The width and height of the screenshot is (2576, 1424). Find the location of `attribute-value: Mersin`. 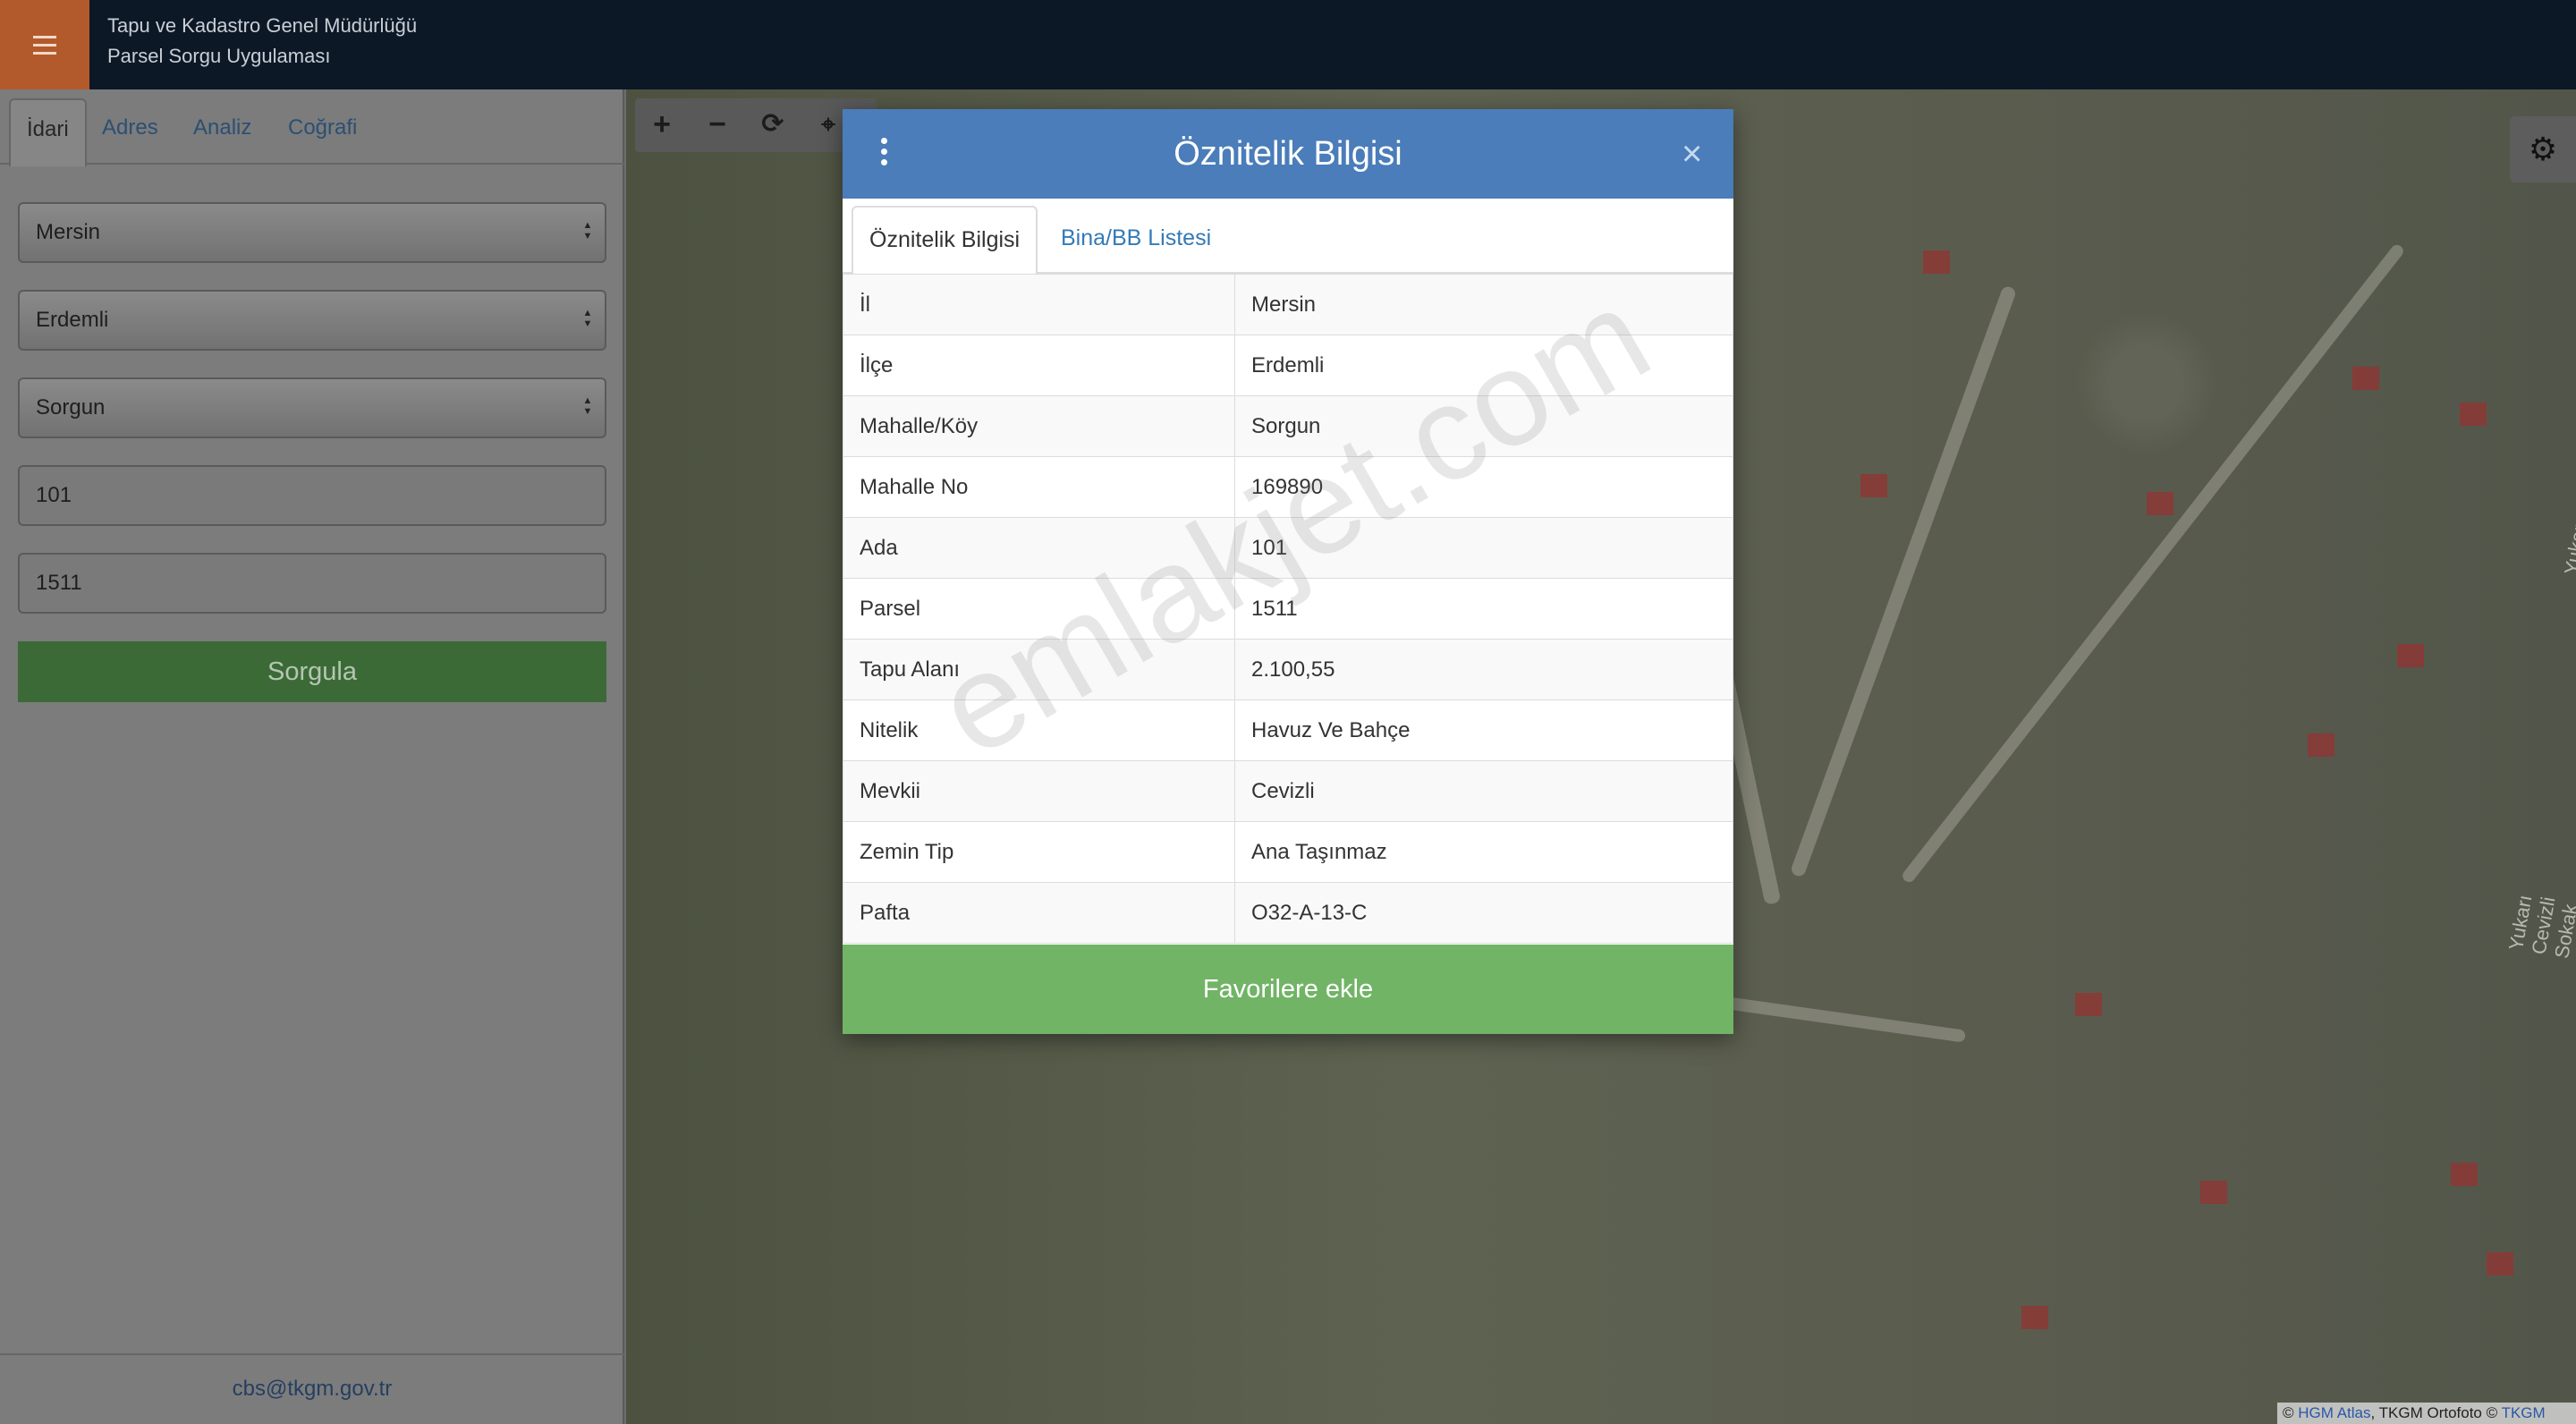

attribute-value: Mersin is located at coordinates (1483, 304).